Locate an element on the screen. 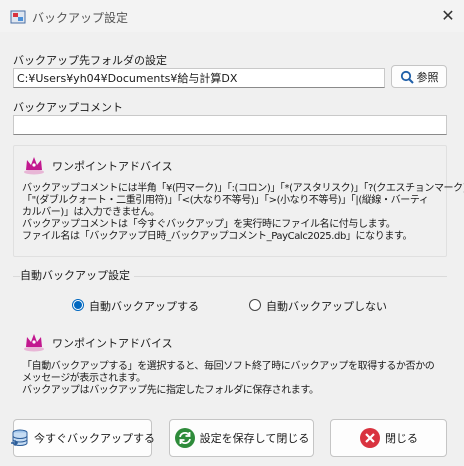 This screenshot has width=464, height=466. close-icon is located at coordinates (370, 438).